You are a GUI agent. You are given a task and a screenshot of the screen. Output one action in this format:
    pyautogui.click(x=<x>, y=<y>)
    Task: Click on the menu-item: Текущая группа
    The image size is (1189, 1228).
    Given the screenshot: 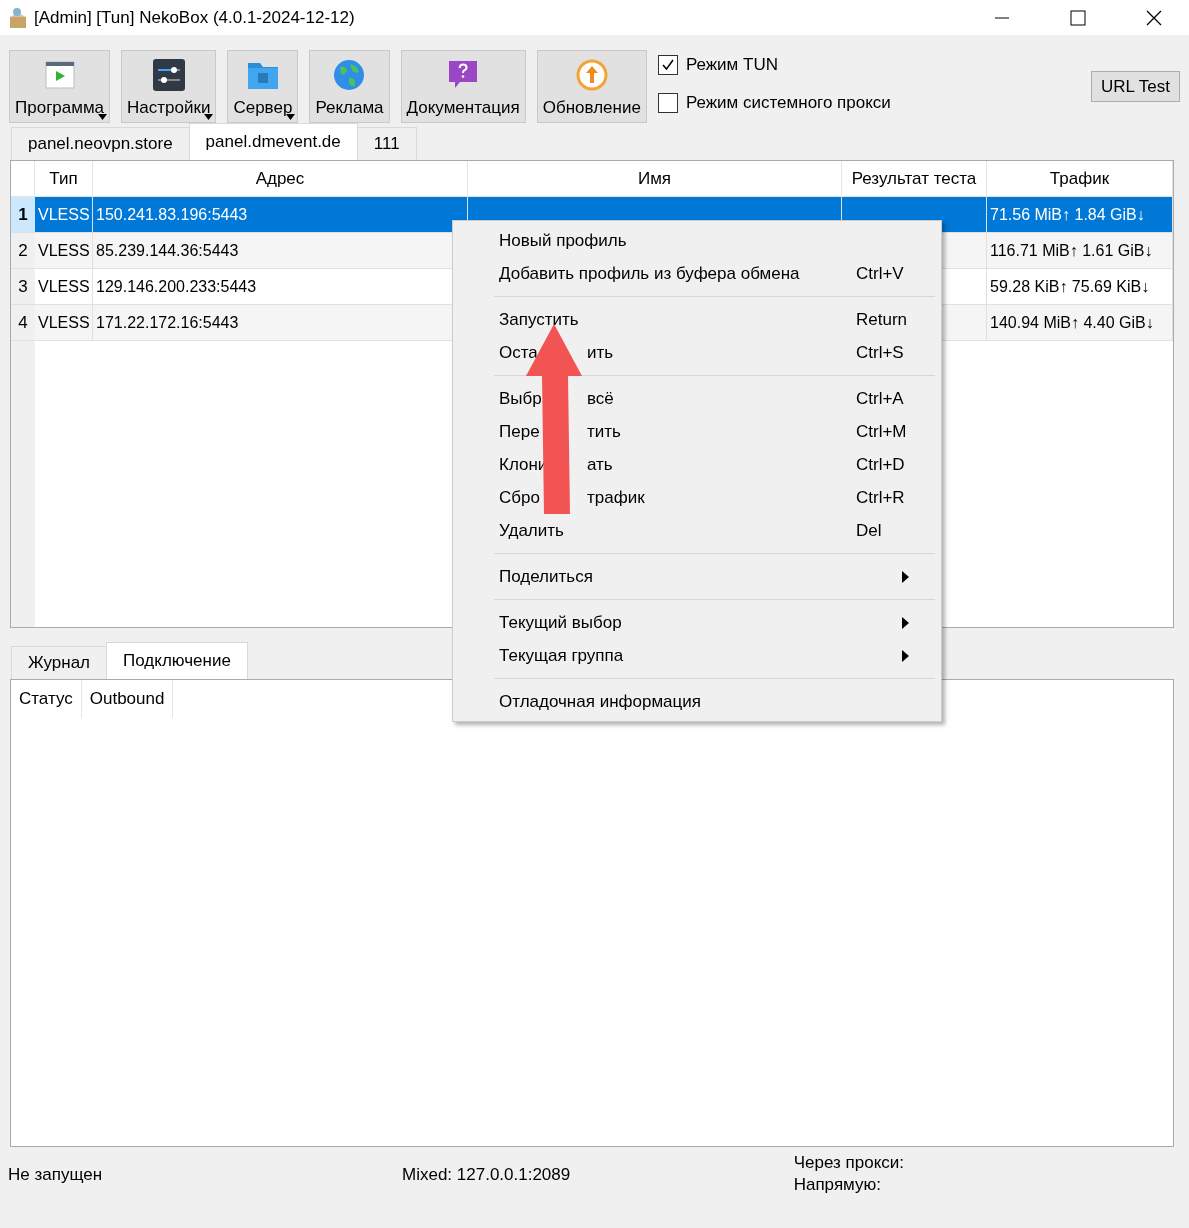 What is the action you would take?
    pyautogui.click(x=697, y=655)
    